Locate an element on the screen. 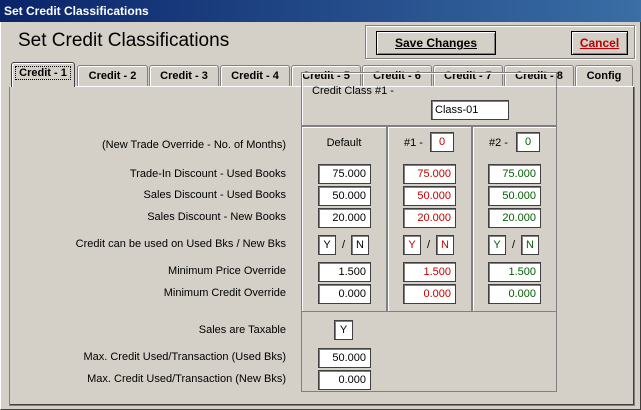 Image resolution: width=641 pixels, height=410 pixels. default-column-header: Default is located at coordinates (344, 143).